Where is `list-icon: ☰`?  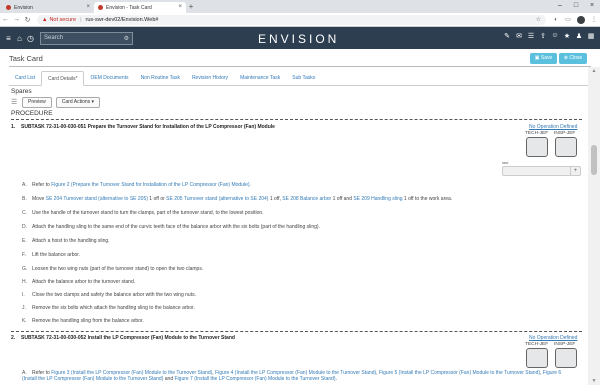 list-icon: ☰ is located at coordinates (531, 36).